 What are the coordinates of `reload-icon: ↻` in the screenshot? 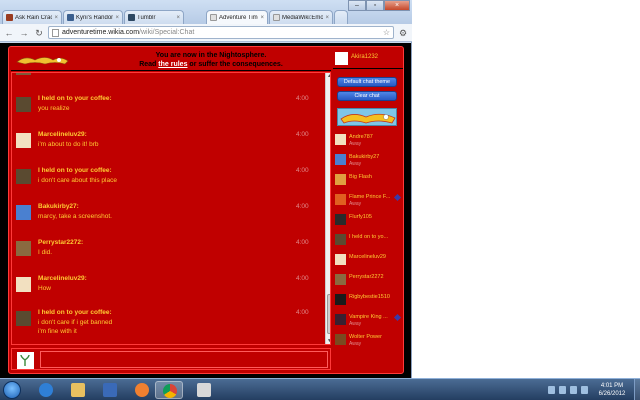 It's located at (39, 33).